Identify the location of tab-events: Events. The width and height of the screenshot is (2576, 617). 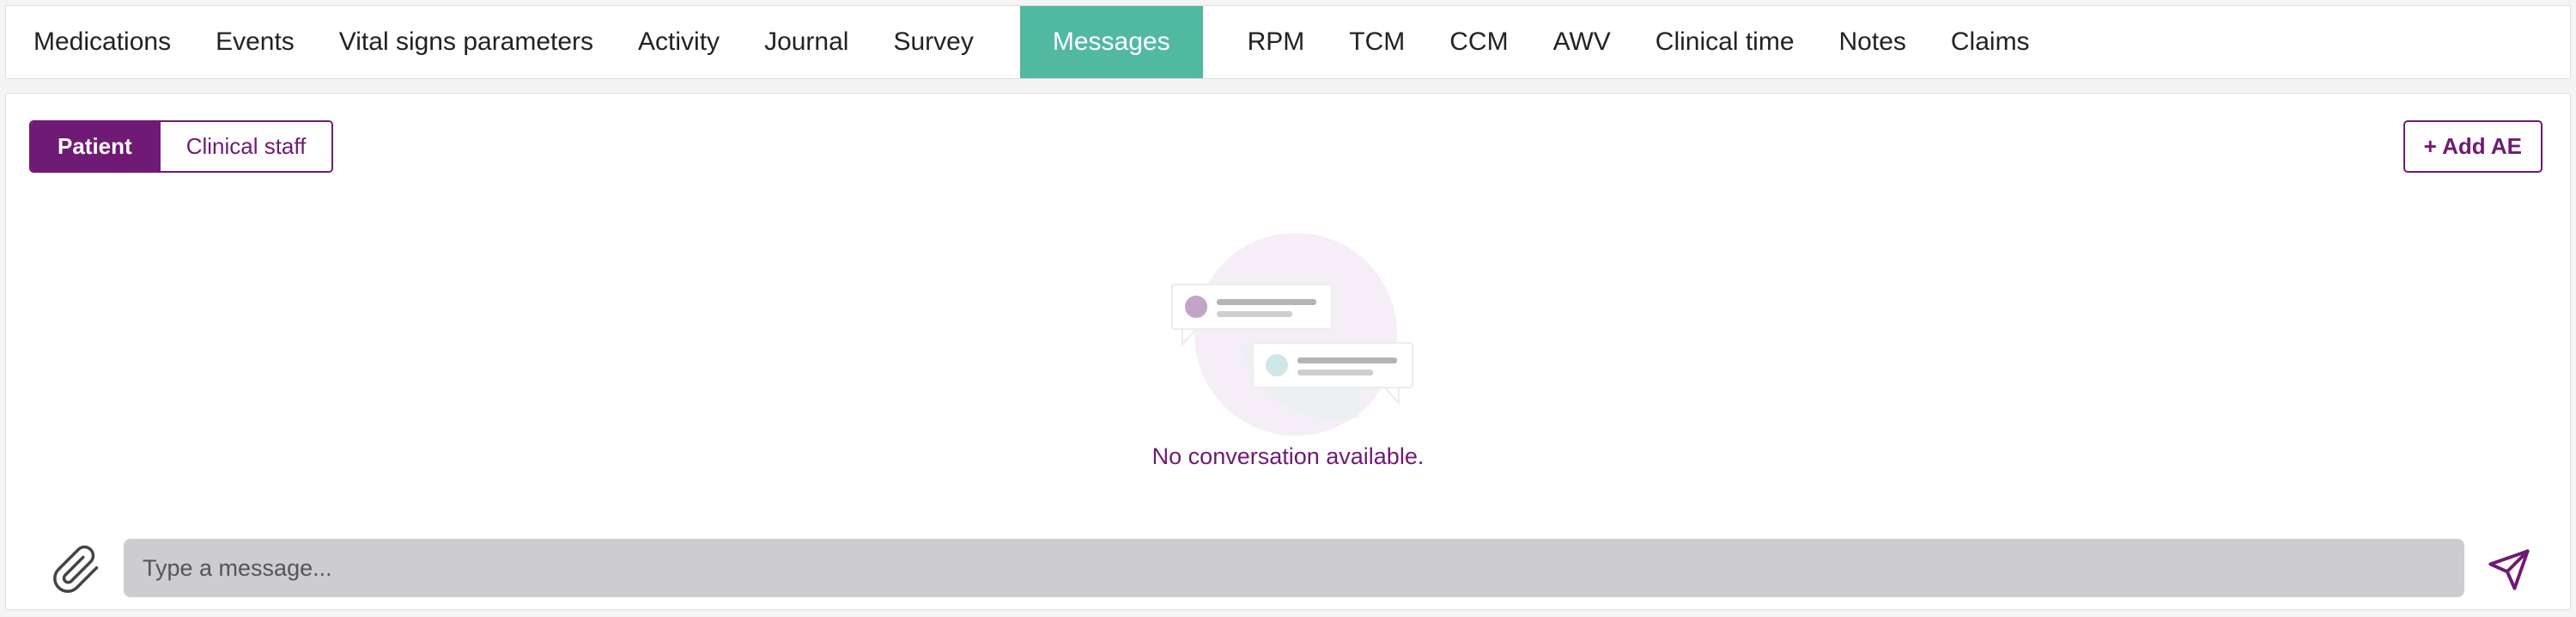
(255, 42).